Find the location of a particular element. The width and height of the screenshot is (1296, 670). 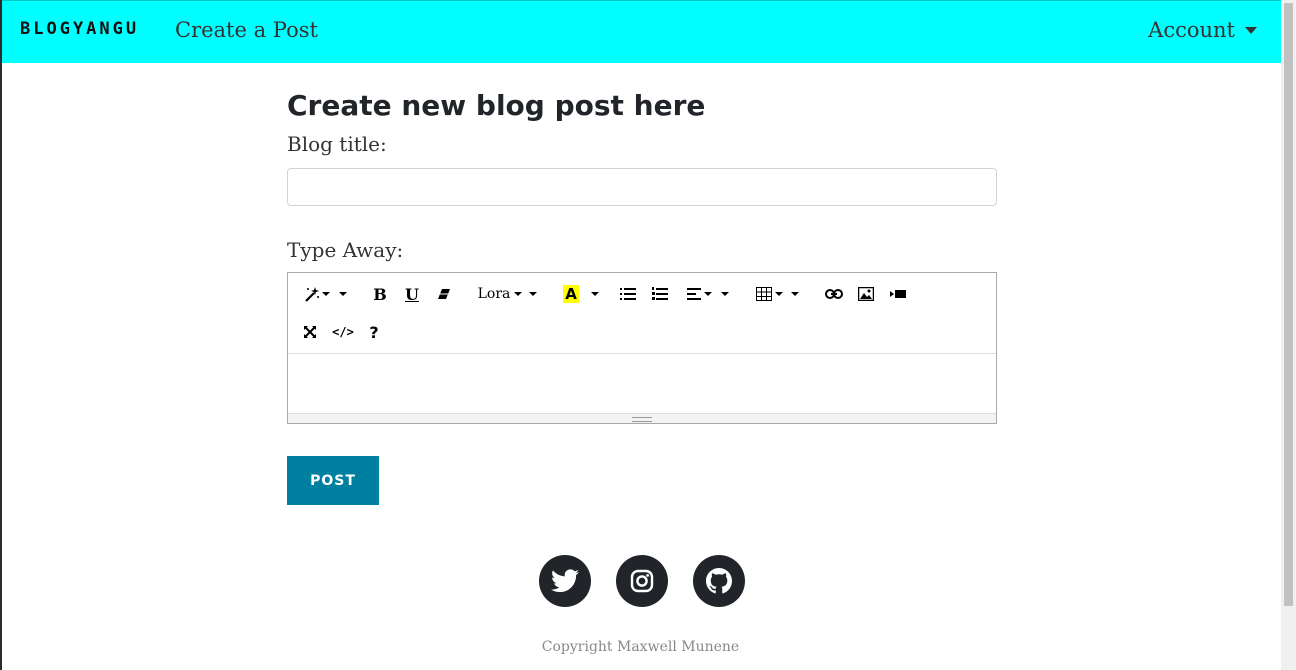

rich-text-editor: B U Lora A </> ? is located at coordinates (642, 348).